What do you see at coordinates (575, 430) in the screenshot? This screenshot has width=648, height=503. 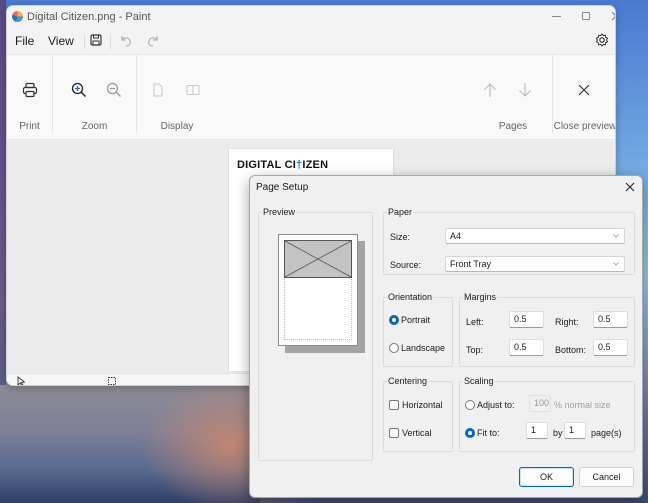 I see `fit-to-pages-tall-input: 1` at bounding box center [575, 430].